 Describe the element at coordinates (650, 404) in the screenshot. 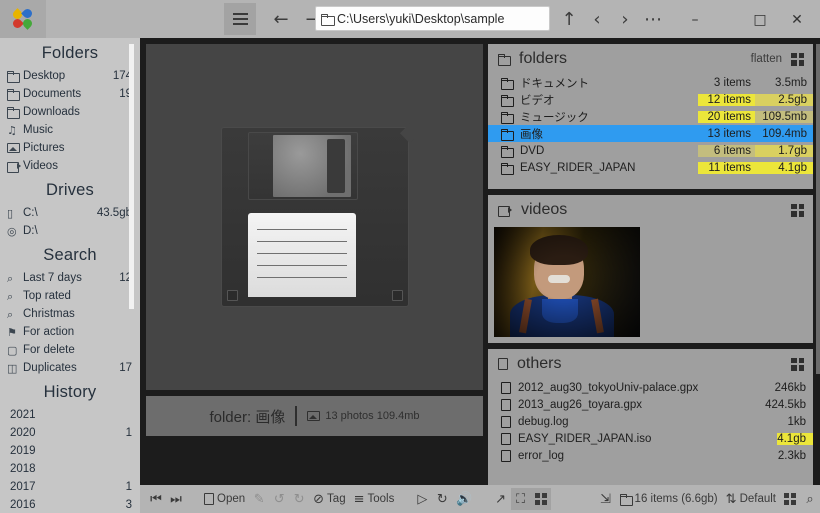

I see `list-item: 2013_aug26_toyara.gpx 424.5kb` at that location.